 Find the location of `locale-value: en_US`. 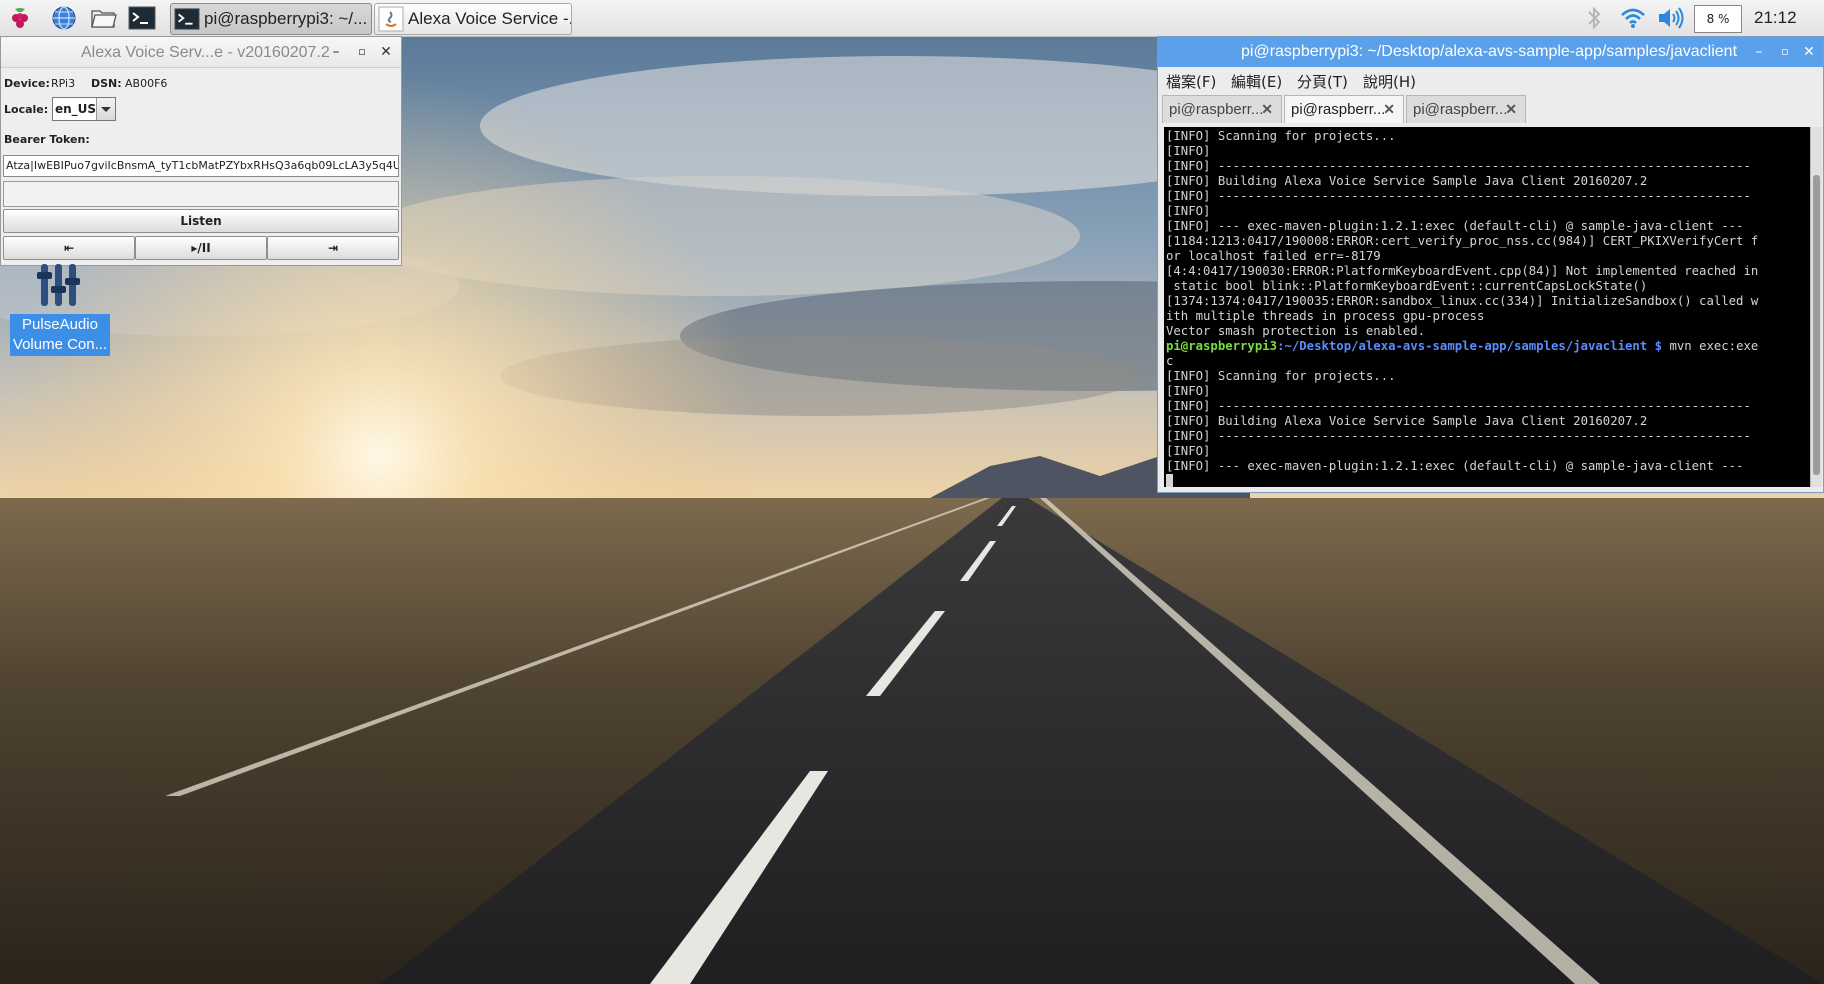

locale-value: en_US is located at coordinates (76, 109).